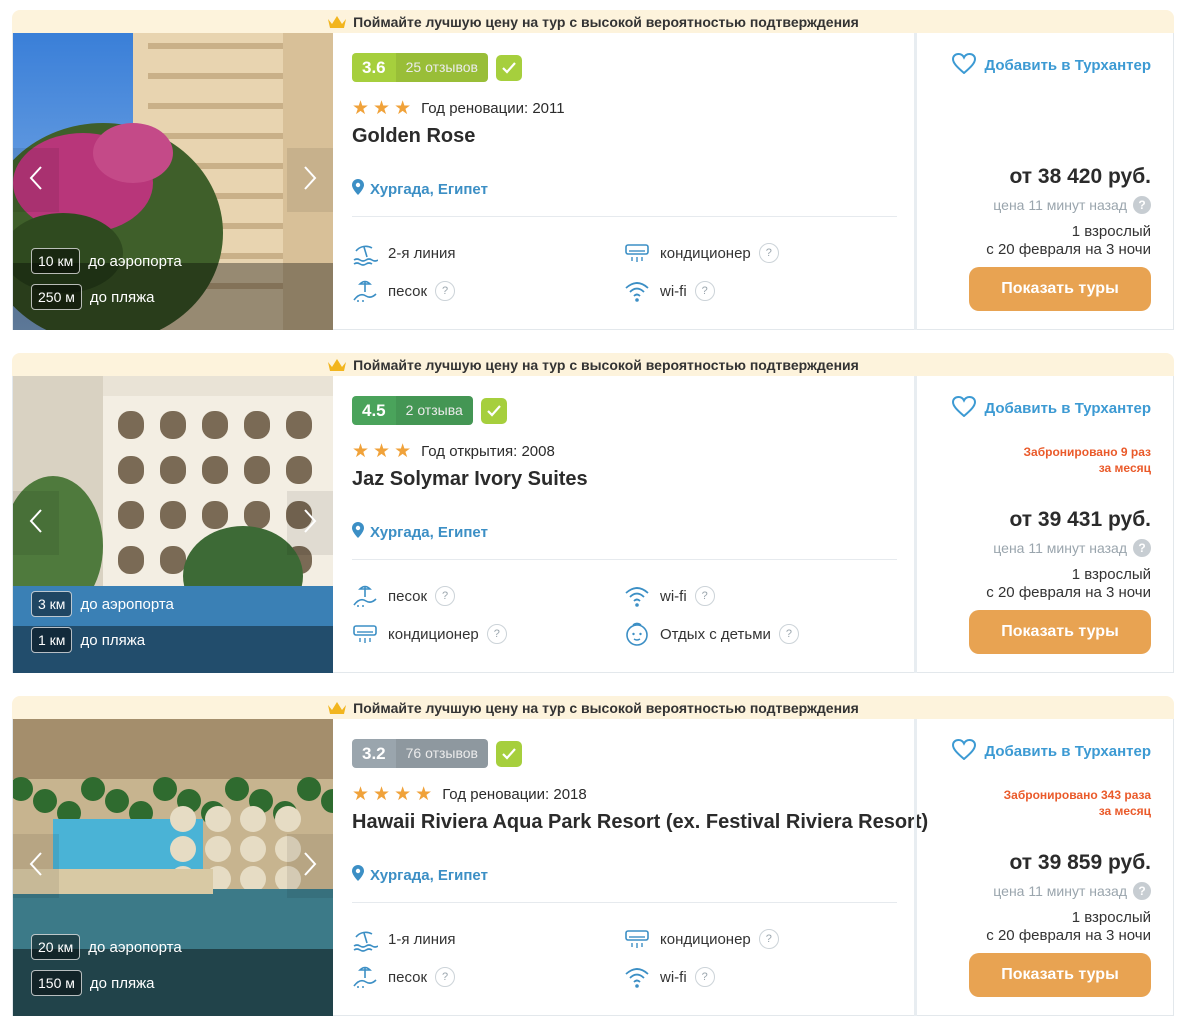 This screenshot has width=1200, height=1025. What do you see at coordinates (173, 181) in the screenshot?
I see `hotel-photo: 10 км до аэропорта 250 м до пляжа` at bounding box center [173, 181].